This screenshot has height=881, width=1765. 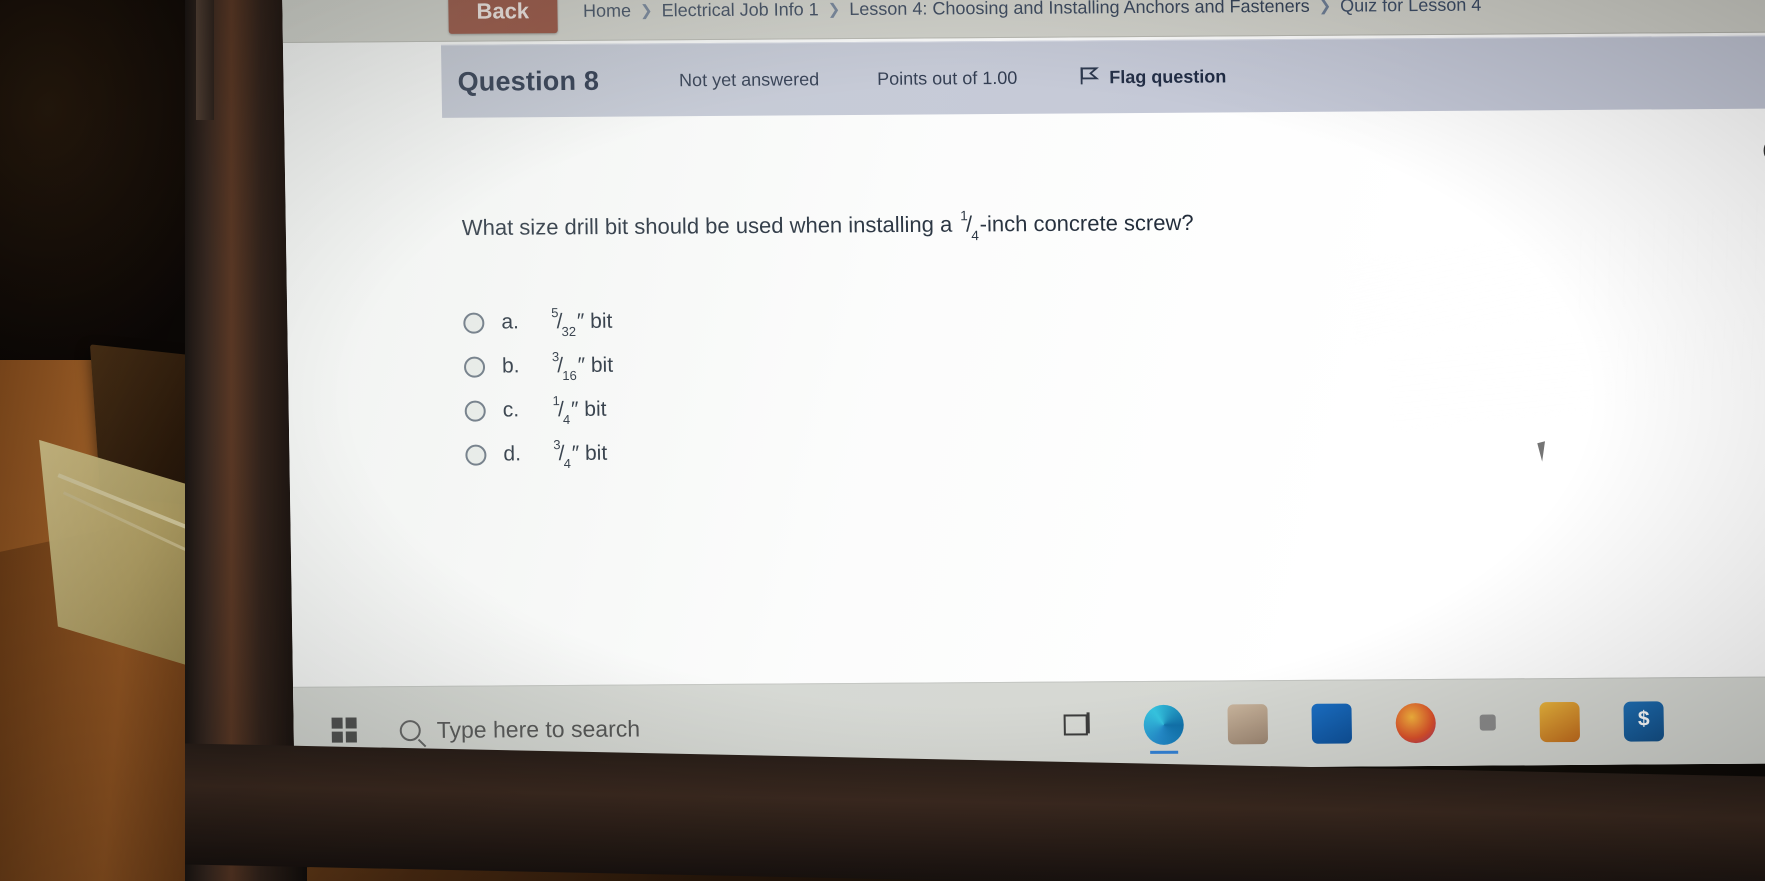 I want to click on answer-b-denominator: 16, so click(x=569, y=376).